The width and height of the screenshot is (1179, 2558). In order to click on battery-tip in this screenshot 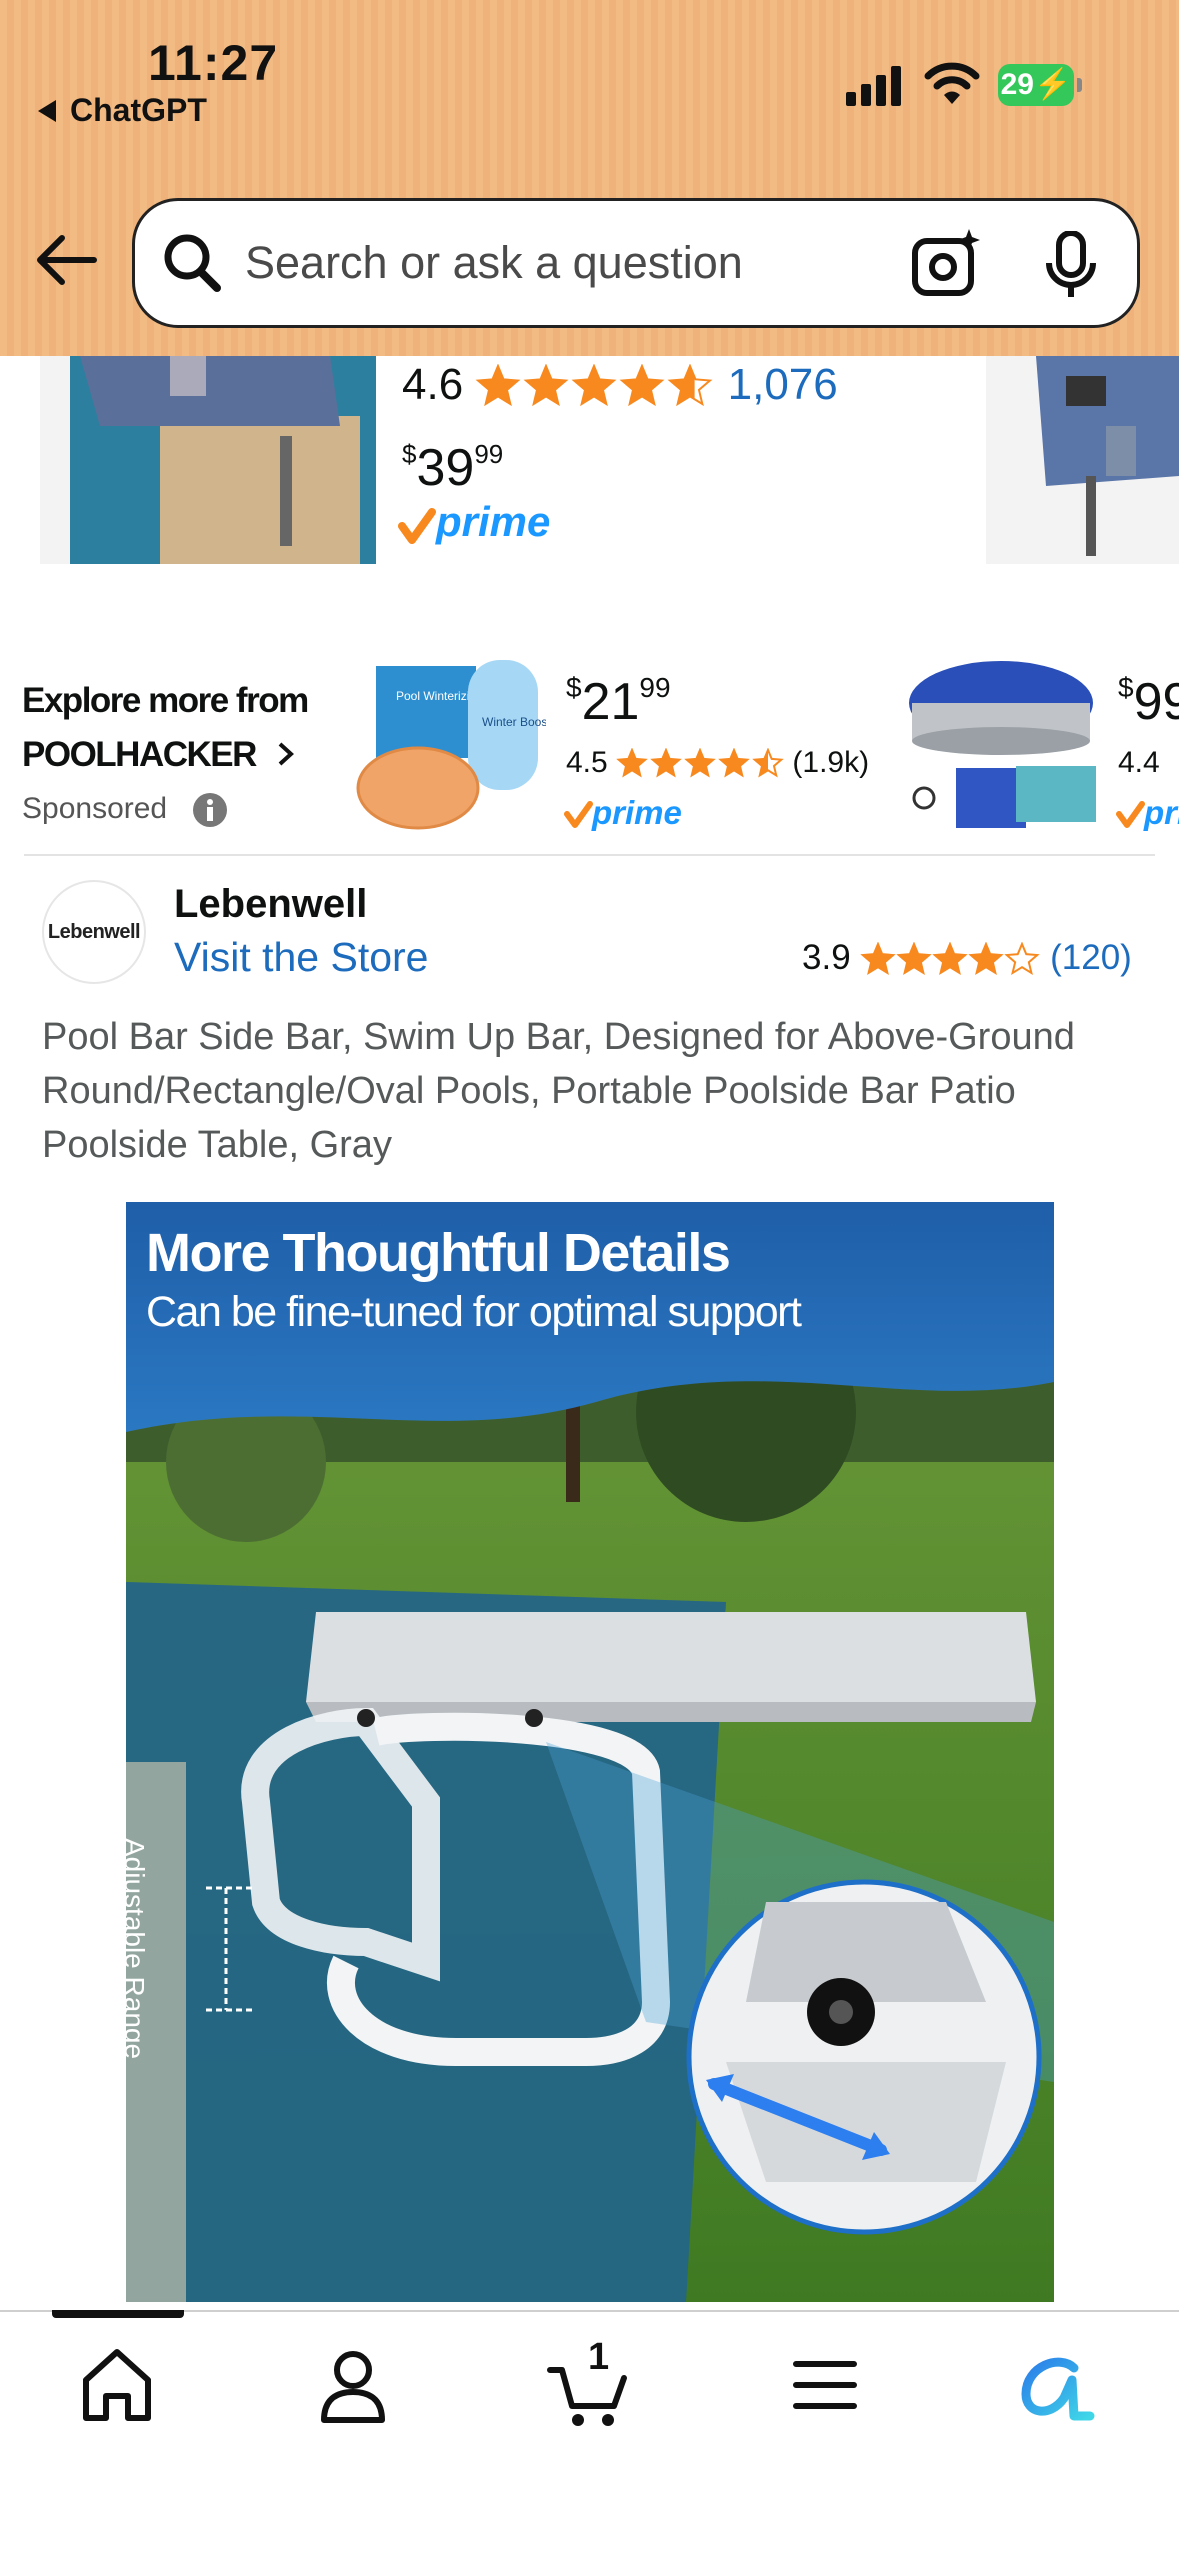, I will do `click(1079, 85)`.